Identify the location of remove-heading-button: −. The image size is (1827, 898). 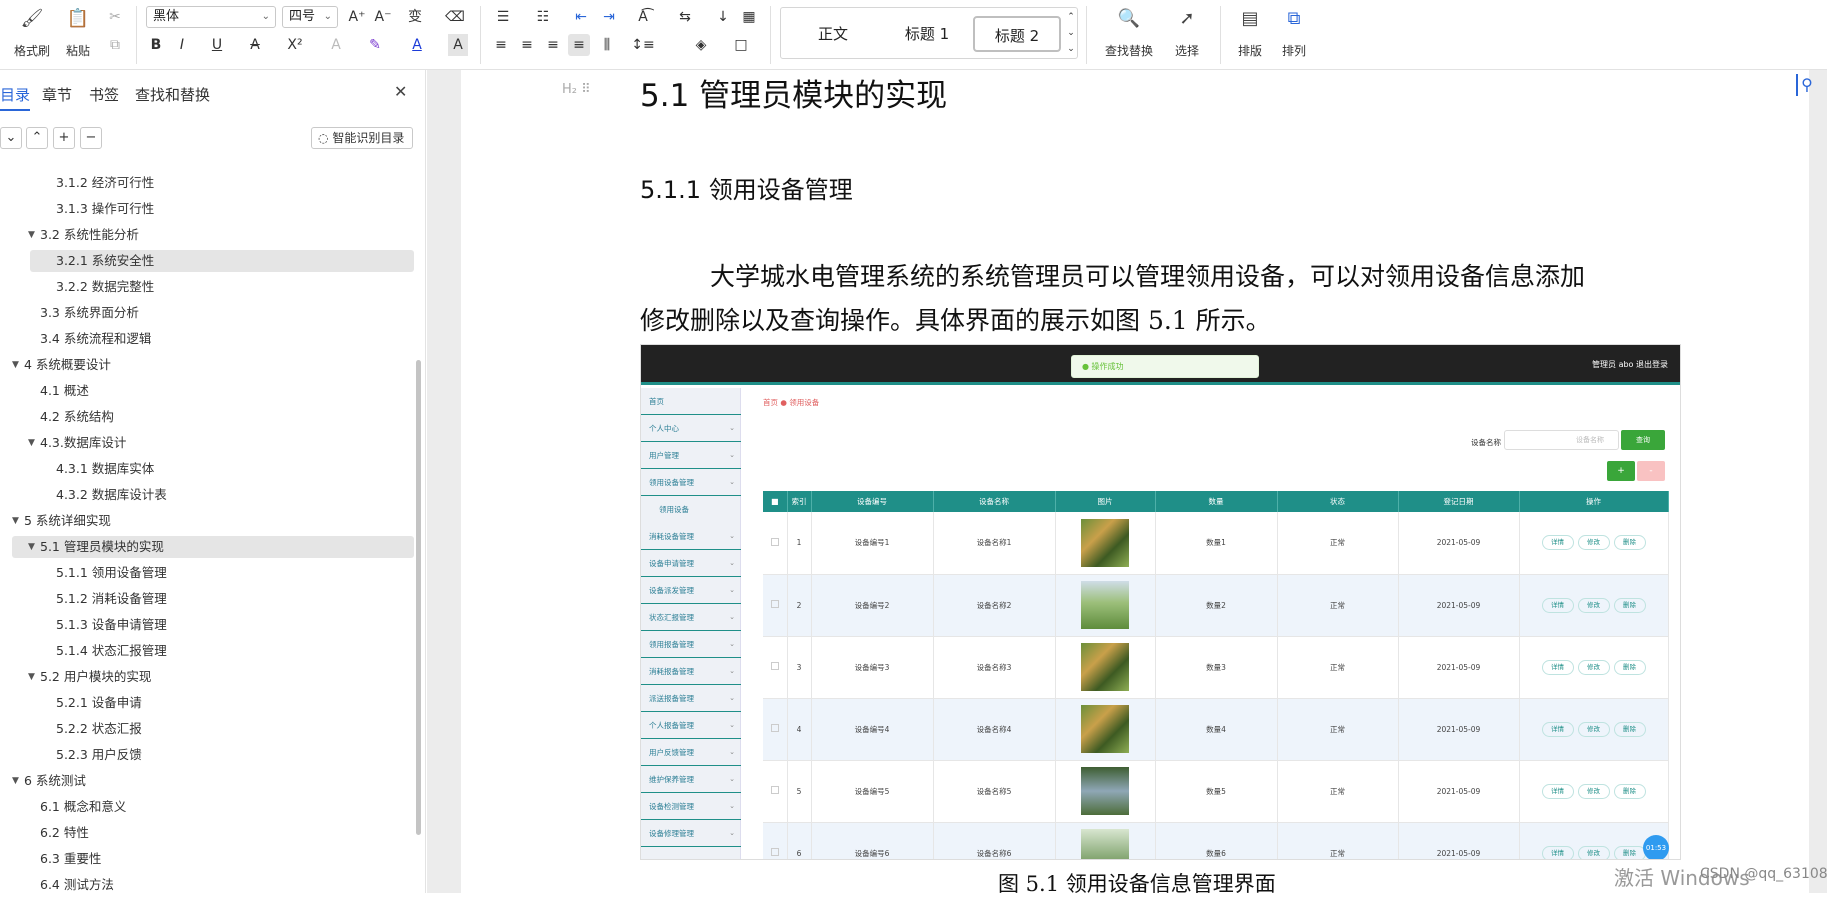
(91, 138).